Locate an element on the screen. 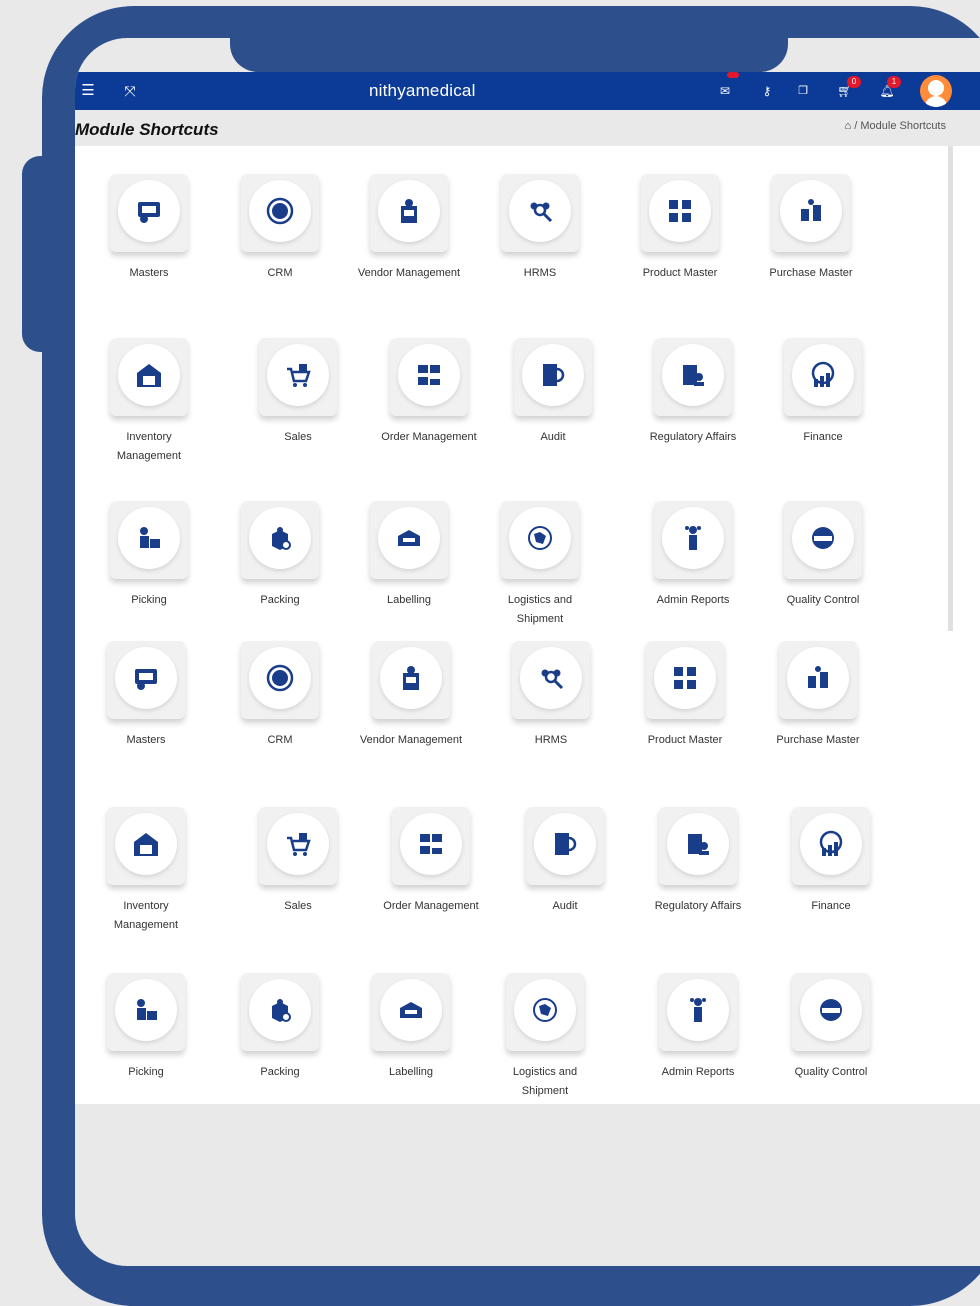 Image resolution: width=980 pixels, height=1306 pixels. picking-icon is located at coordinates (150, 537).